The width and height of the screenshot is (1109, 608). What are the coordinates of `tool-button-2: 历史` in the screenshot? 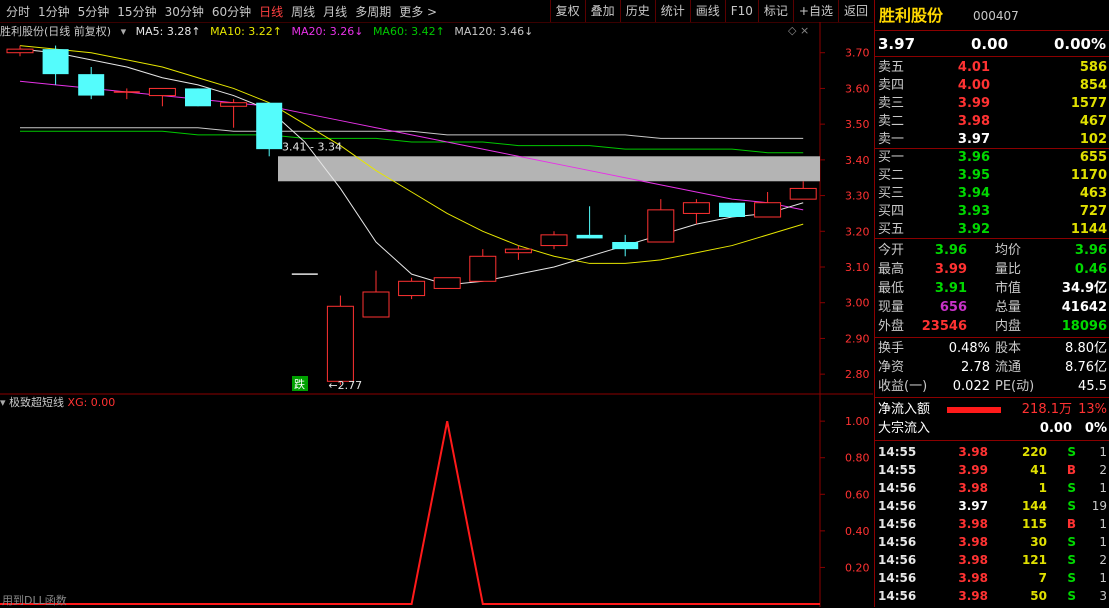 It's located at (637, 11).